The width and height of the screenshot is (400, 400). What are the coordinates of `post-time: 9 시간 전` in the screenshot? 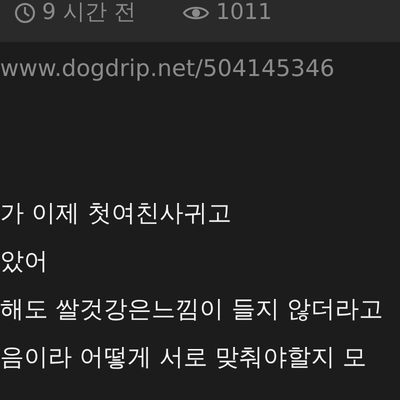 It's located at (89, 13).